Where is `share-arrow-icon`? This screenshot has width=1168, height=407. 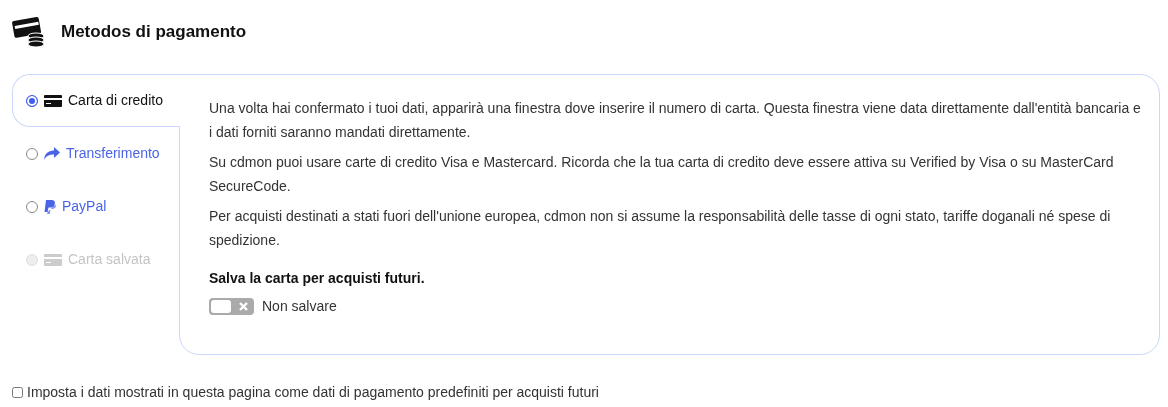
share-arrow-icon is located at coordinates (52, 153).